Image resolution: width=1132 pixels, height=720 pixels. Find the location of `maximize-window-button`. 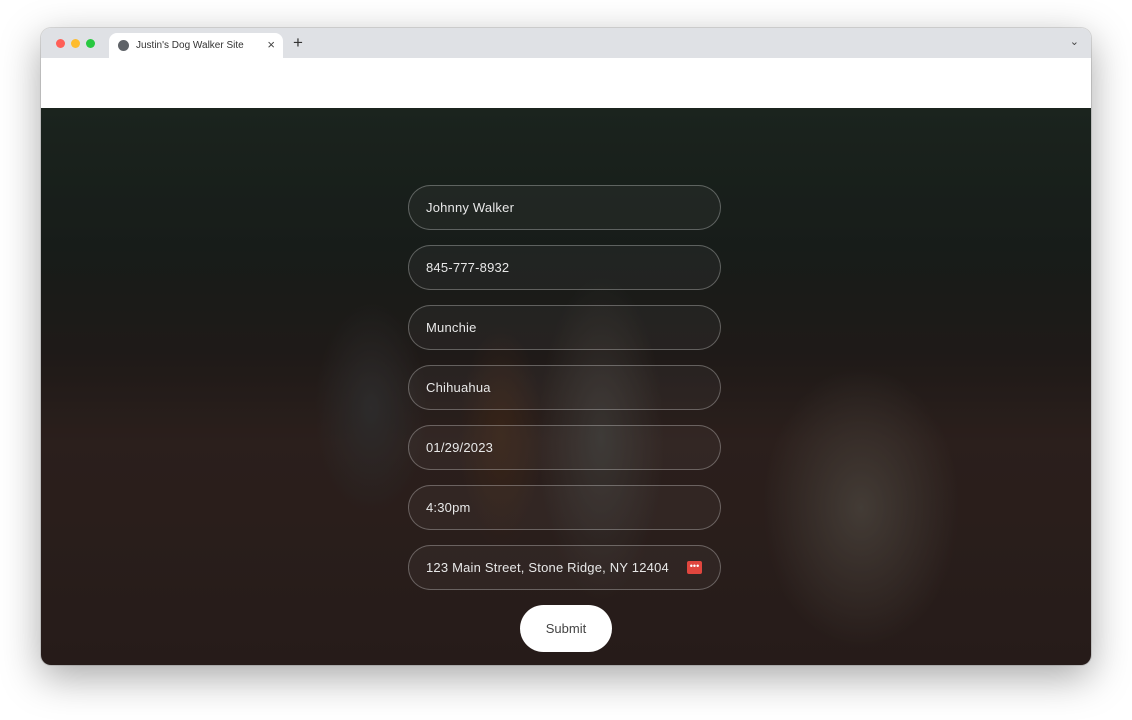

maximize-window-button is located at coordinates (90, 43).